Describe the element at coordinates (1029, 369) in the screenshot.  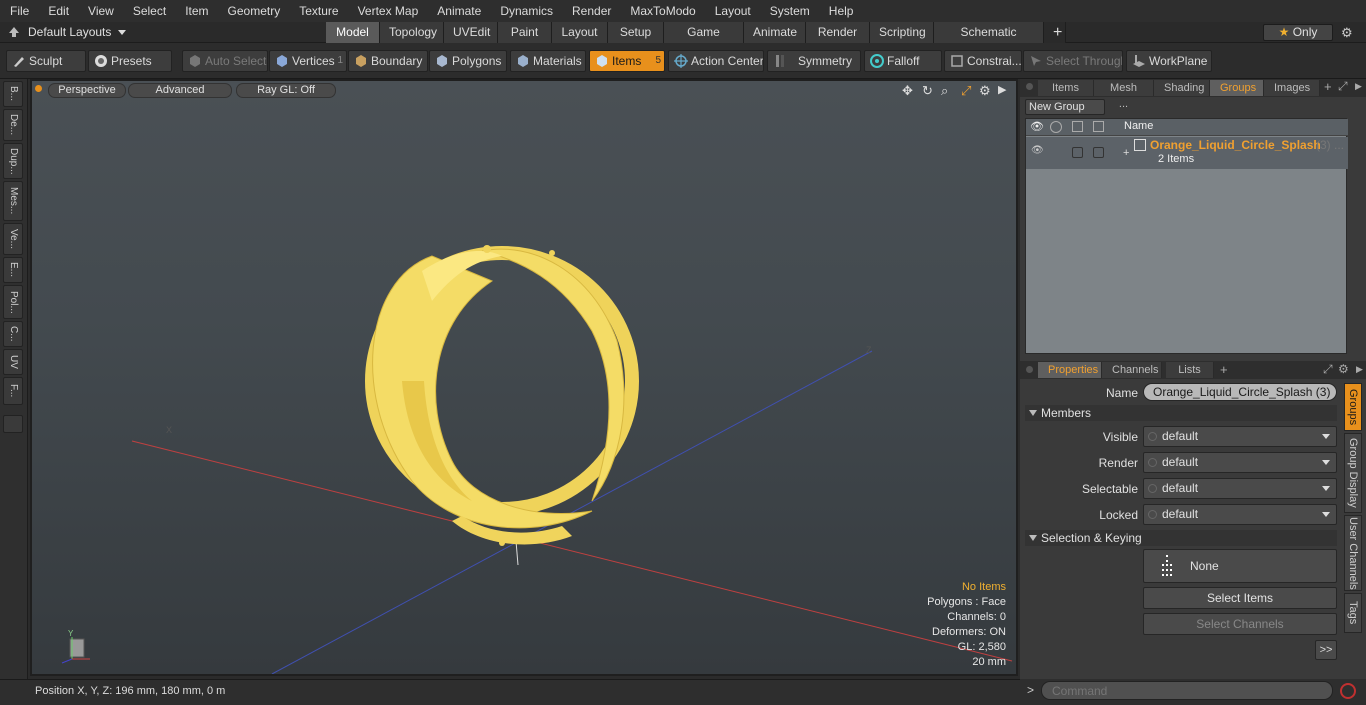
I see `props-menu-dot-icon` at that location.